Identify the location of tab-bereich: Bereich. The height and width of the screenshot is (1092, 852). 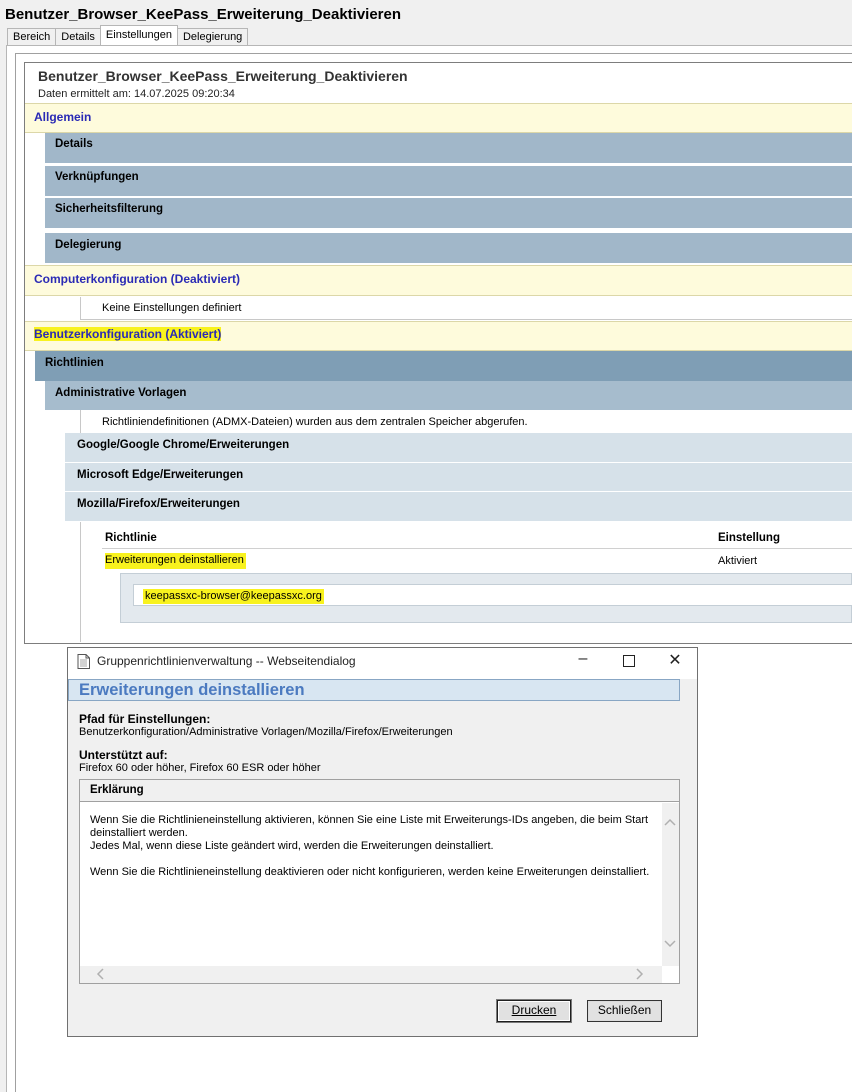
(32, 36).